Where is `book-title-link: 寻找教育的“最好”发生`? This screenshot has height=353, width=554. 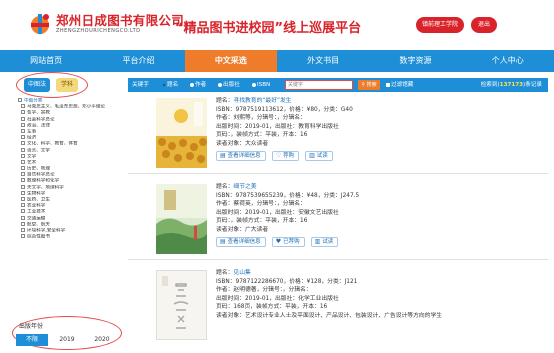 book-title-link: 寻找教育的“最好”发生 is located at coordinates (262, 101).